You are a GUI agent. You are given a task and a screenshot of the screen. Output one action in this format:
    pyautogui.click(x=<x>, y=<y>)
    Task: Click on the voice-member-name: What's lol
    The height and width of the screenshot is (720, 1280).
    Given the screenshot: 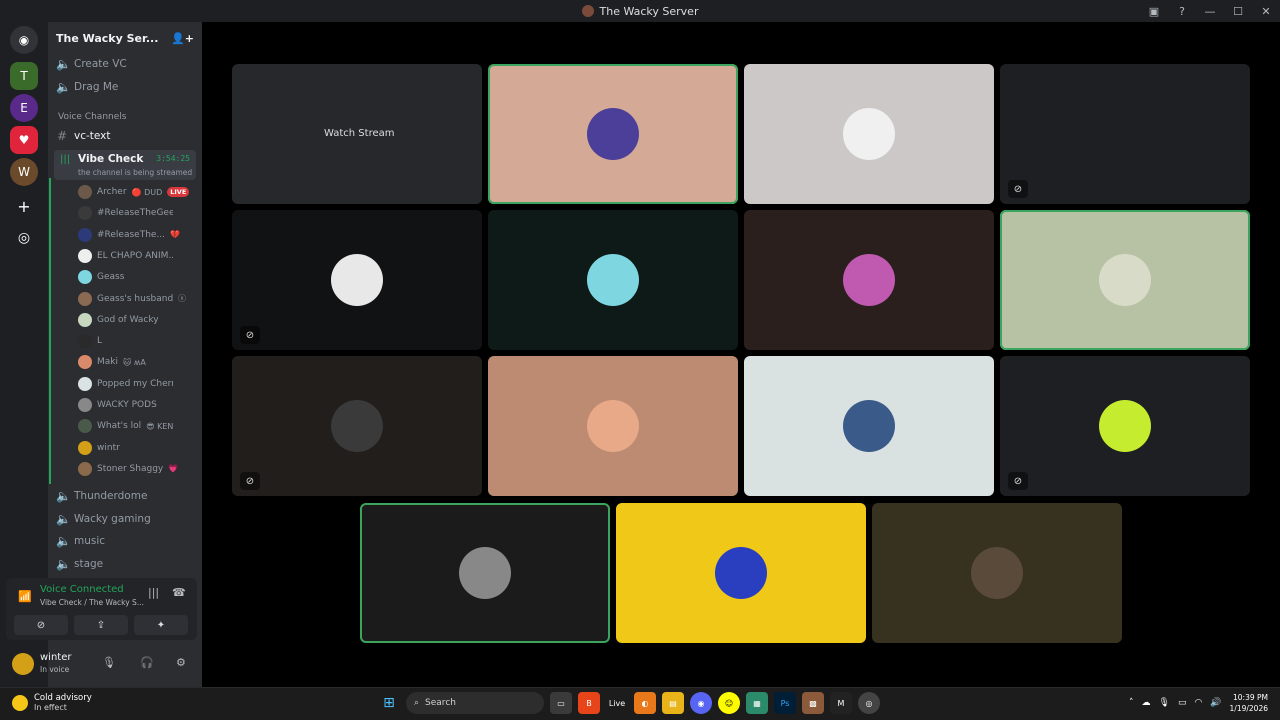 What is the action you would take?
    pyautogui.click(x=119, y=426)
    